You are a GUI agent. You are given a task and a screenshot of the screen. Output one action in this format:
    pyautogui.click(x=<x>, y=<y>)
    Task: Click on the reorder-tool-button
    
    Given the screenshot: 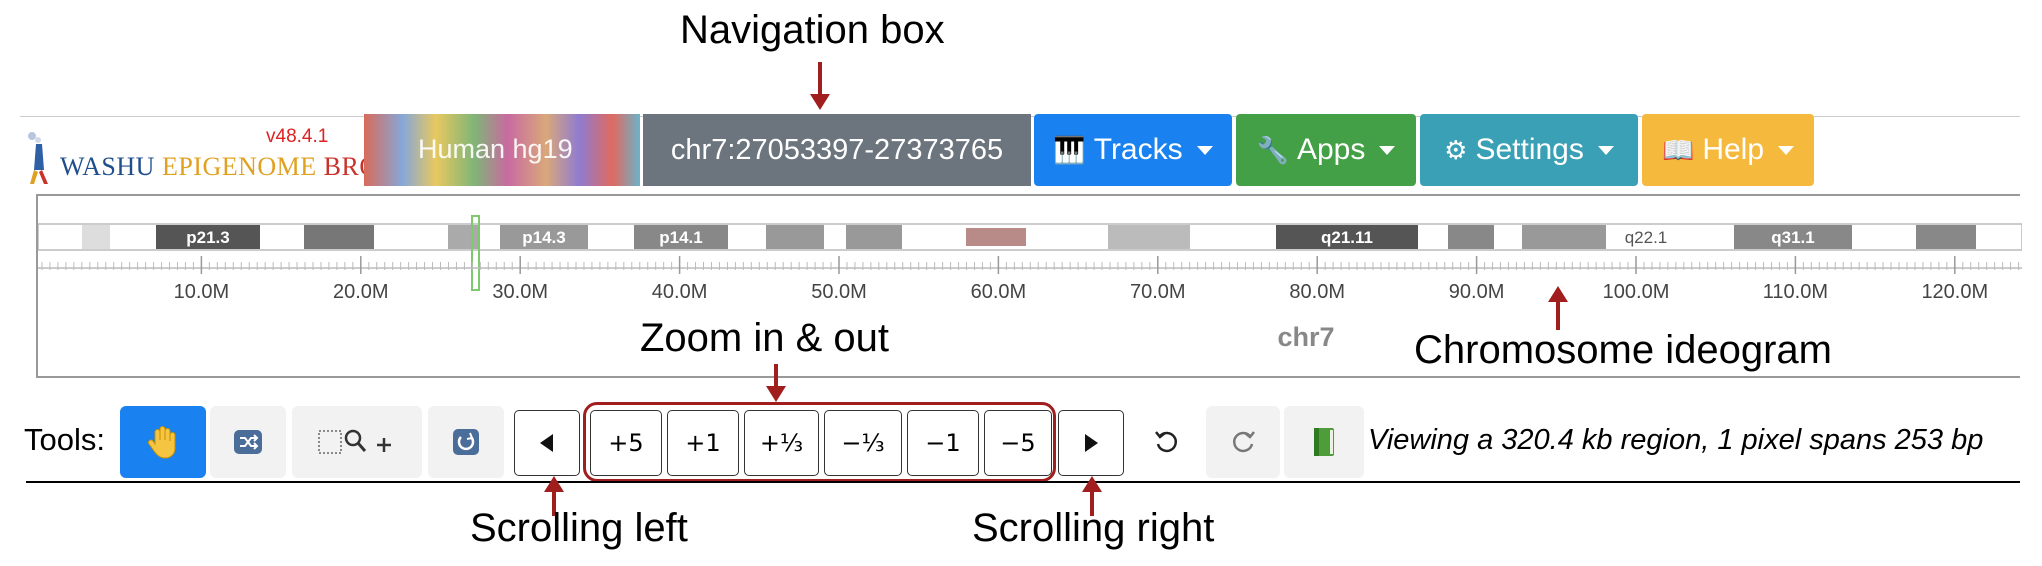 What is the action you would take?
    pyautogui.click(x=248, y=442)
    